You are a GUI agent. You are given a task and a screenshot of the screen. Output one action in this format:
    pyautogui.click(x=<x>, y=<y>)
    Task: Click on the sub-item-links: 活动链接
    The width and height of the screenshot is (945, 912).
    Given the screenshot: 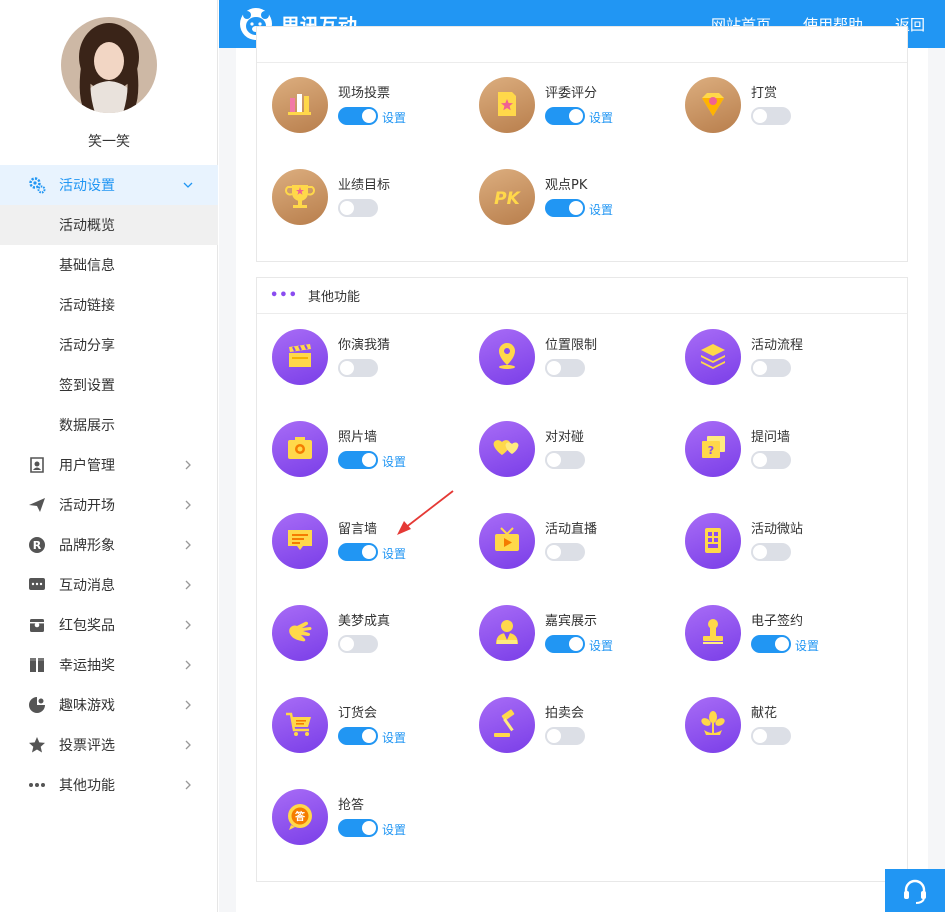 What is the action you would take?
    pyautogui.click(x=109, y=305)
    